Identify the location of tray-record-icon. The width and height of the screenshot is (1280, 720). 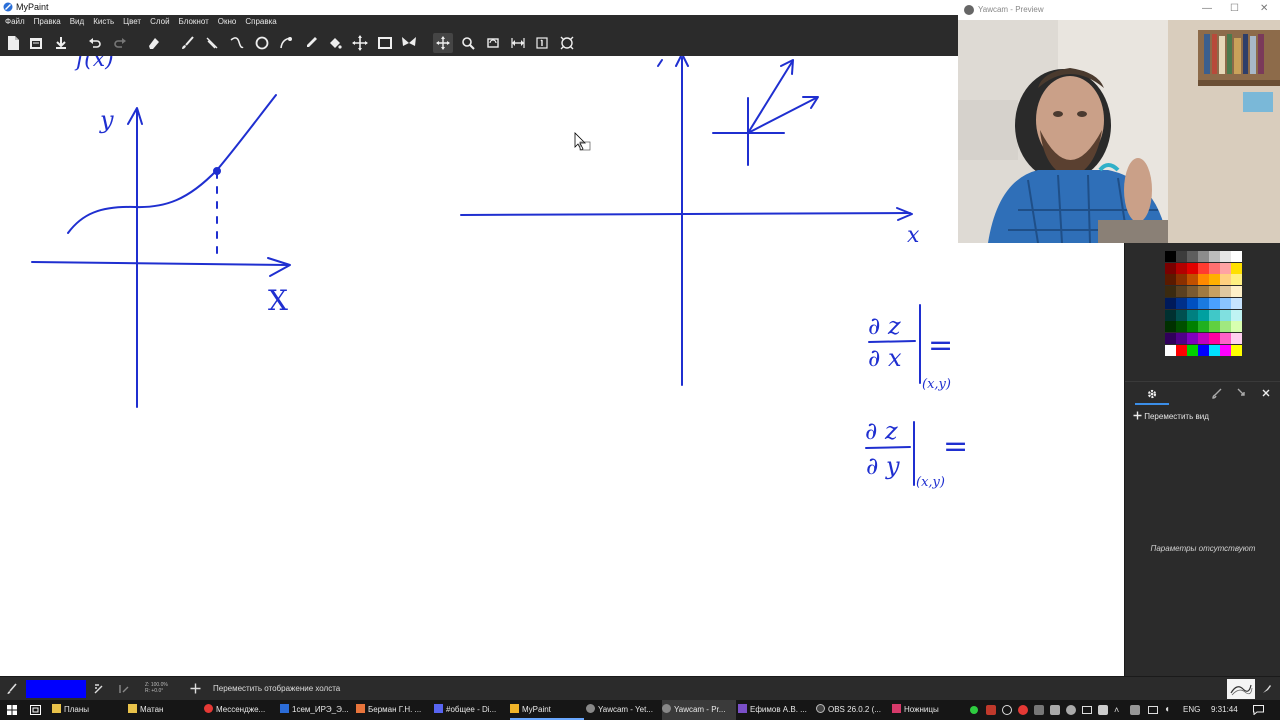
(1023, 710).